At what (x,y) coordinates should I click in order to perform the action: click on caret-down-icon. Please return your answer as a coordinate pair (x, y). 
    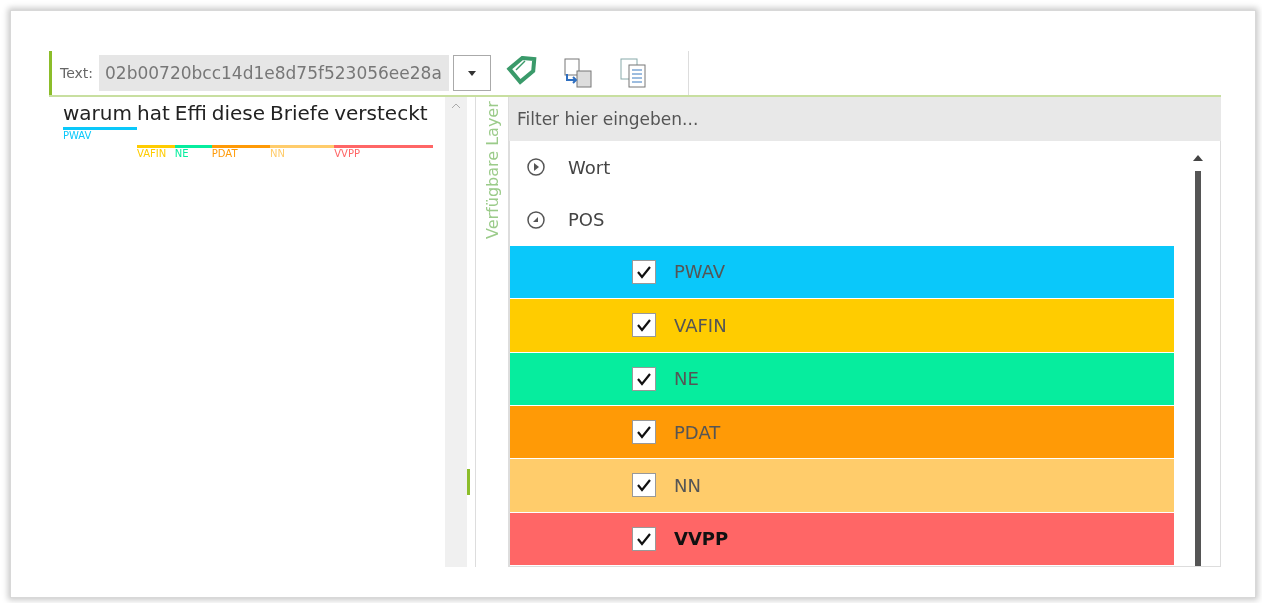
    Looking at the image, I should click on (472, 73).